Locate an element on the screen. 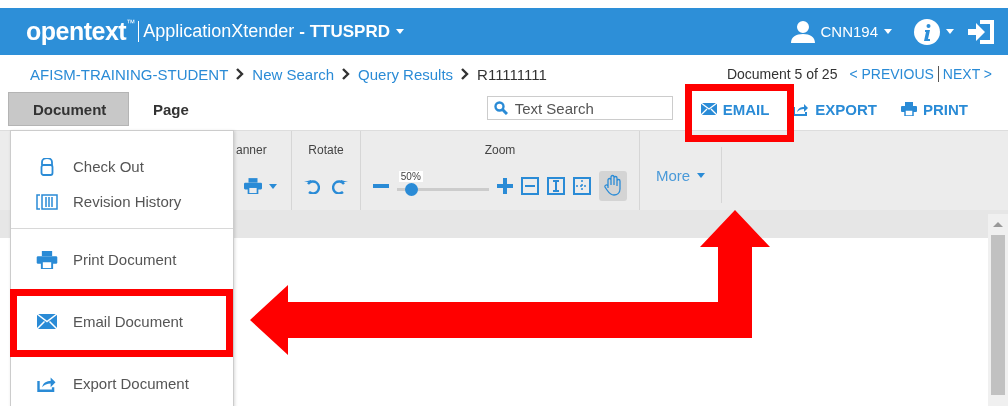 This screenshot has width=1008, height=406. fit-height-icon is located at coordinates (556, 186).